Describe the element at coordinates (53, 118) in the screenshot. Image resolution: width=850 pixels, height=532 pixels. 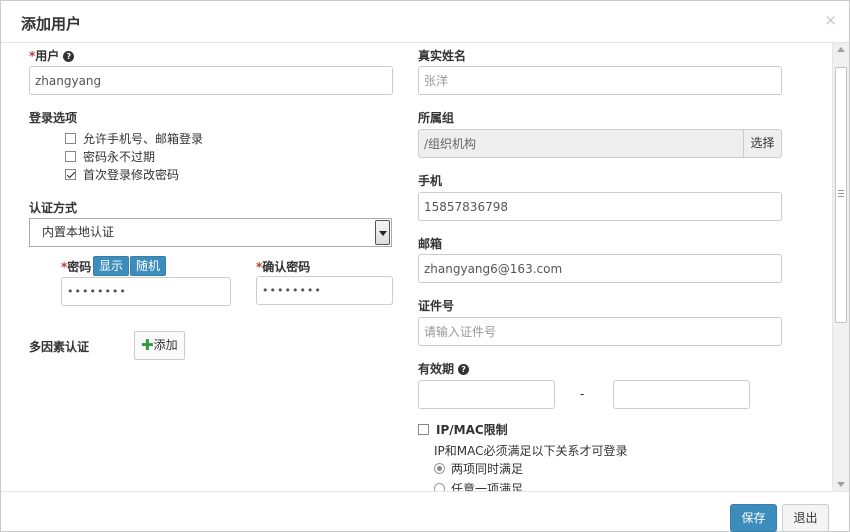
I see `login-options-label: 登录选项` at that location.